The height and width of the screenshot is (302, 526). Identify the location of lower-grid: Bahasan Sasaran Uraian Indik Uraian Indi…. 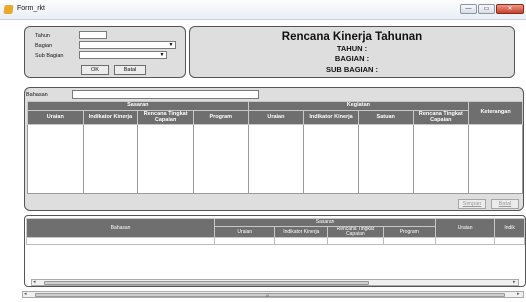
(275, 231).